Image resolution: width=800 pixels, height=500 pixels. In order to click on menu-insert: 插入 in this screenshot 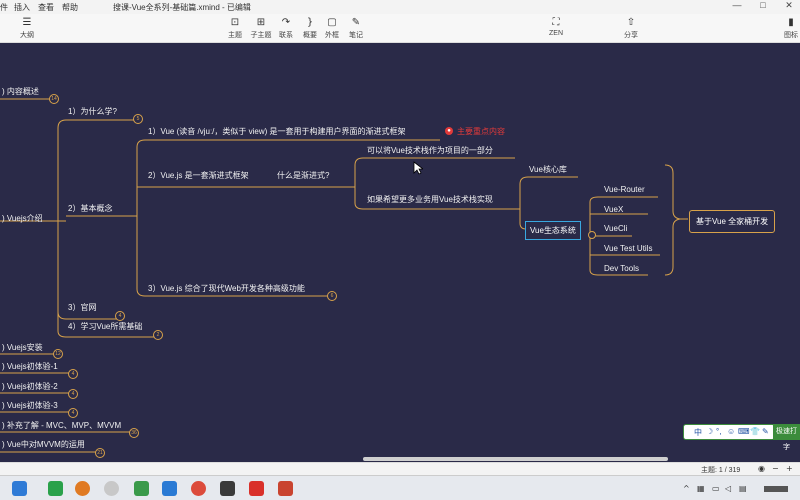, I will do `click(22, 7)`.